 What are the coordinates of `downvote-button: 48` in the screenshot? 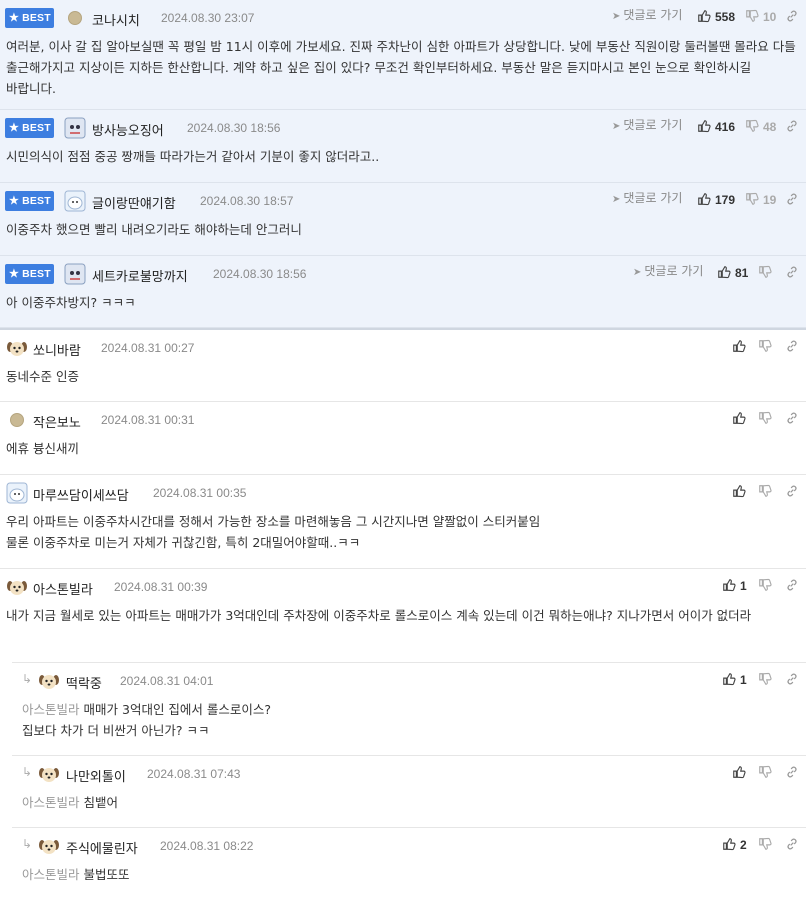 It's located at (760, 126).